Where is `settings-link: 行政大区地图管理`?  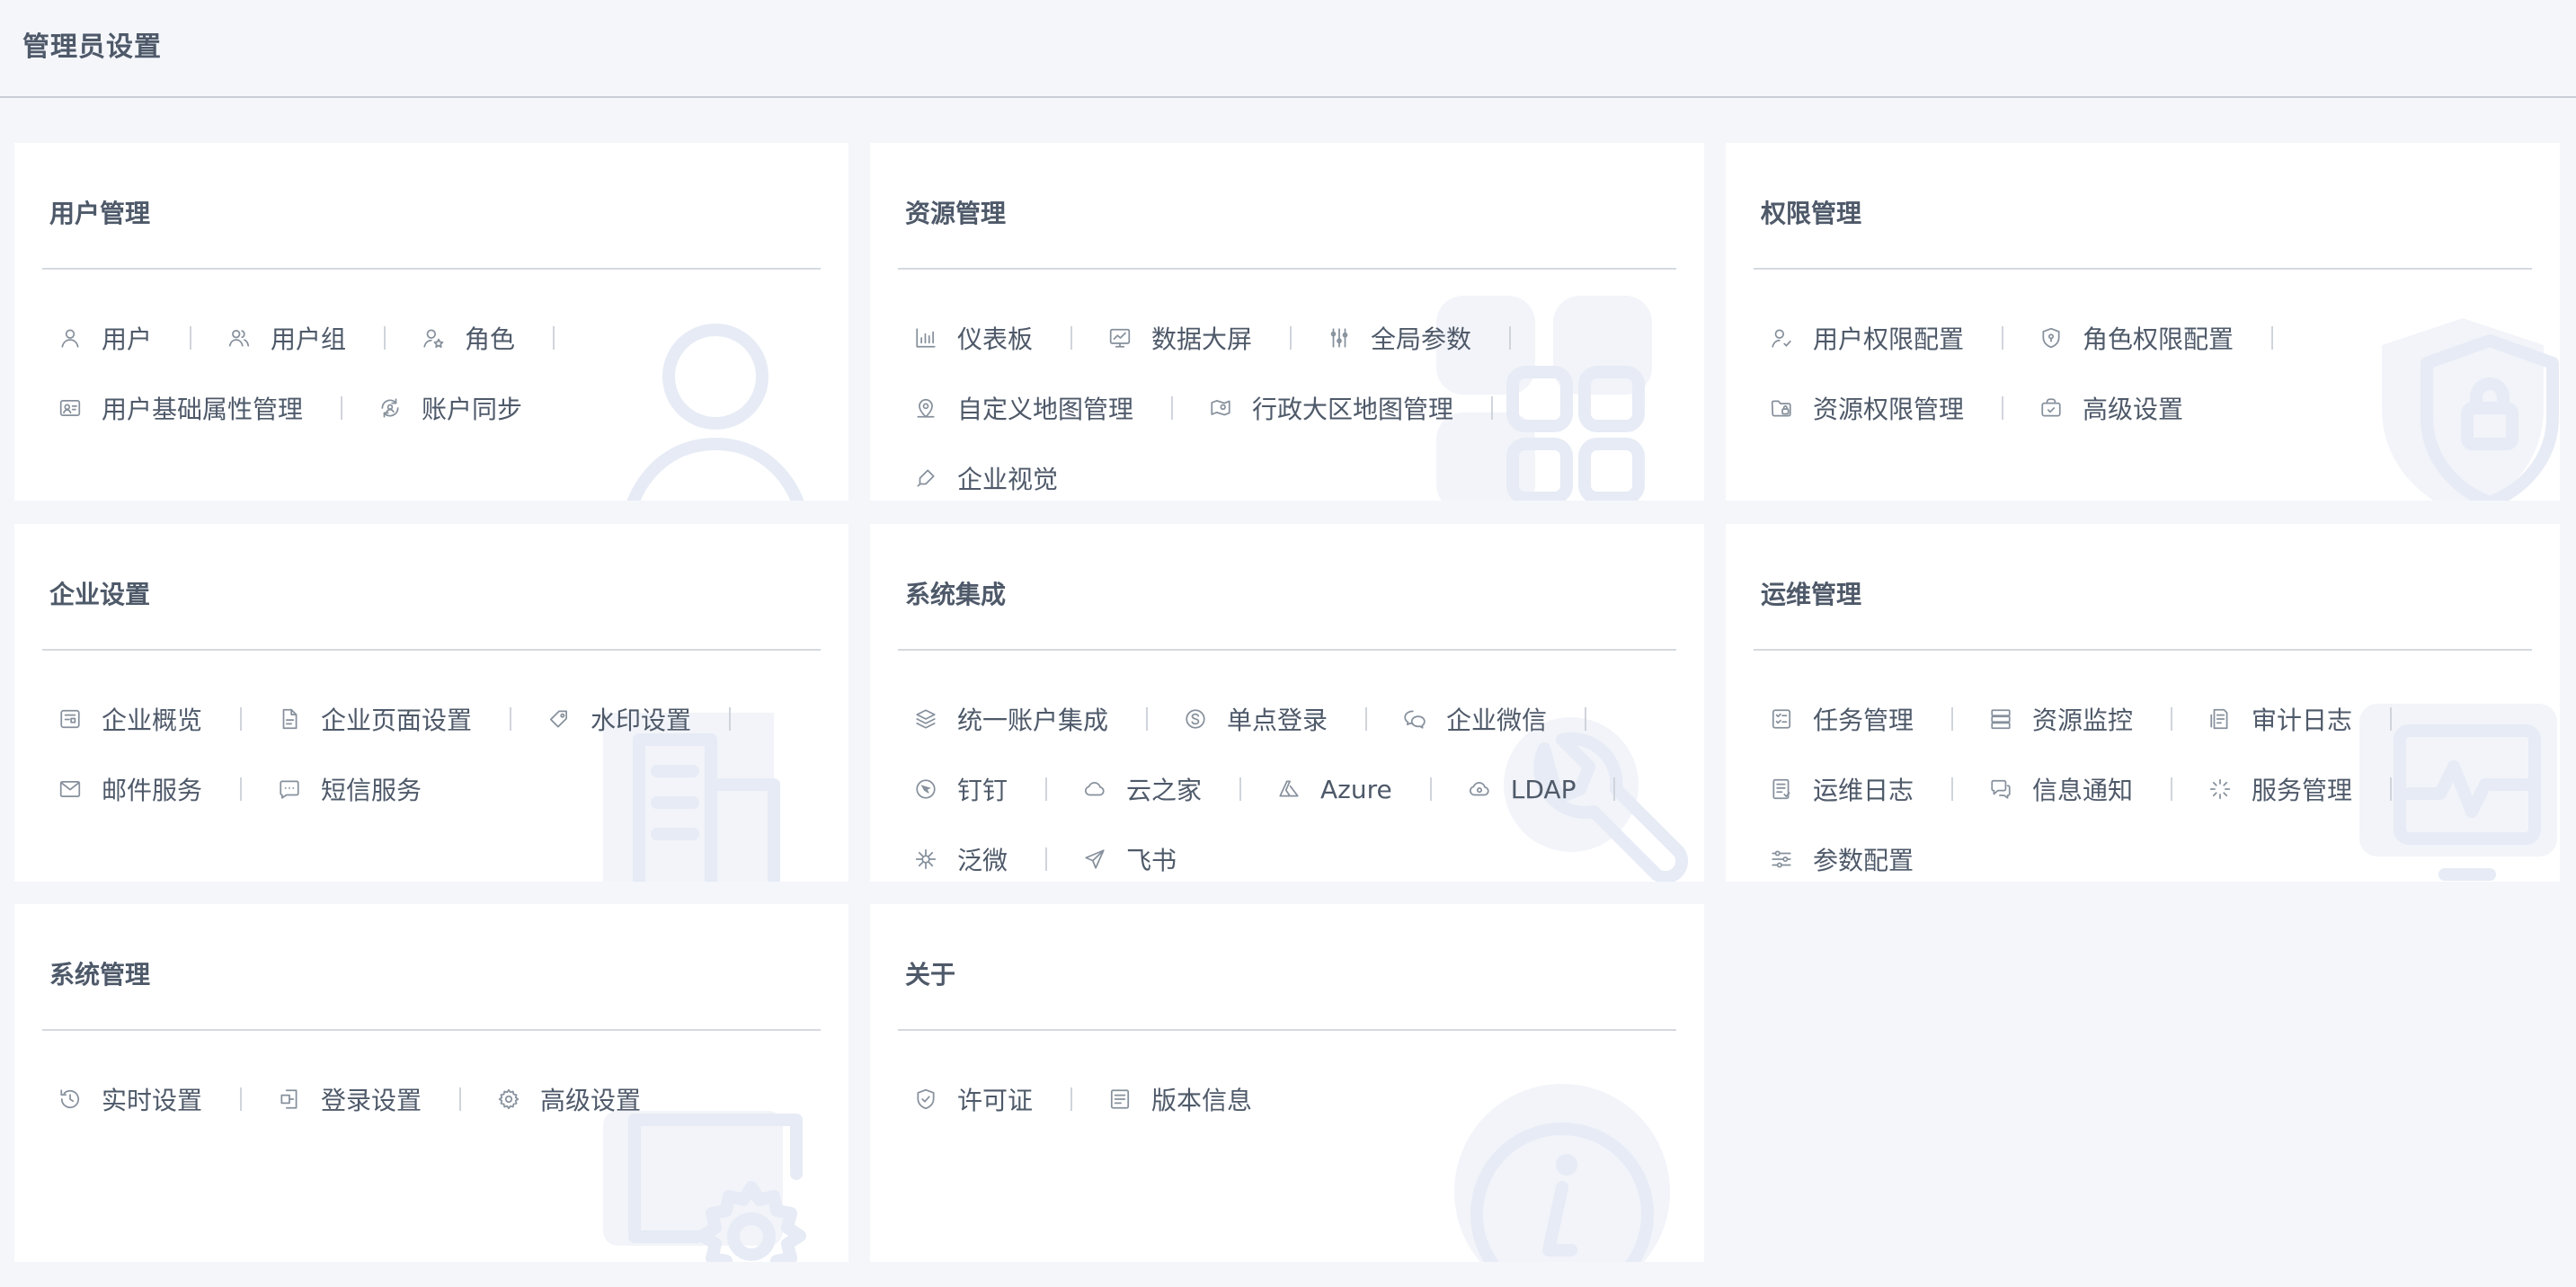
settings-link: 行政大区地图管理 is located at coordinates (1331, 408).